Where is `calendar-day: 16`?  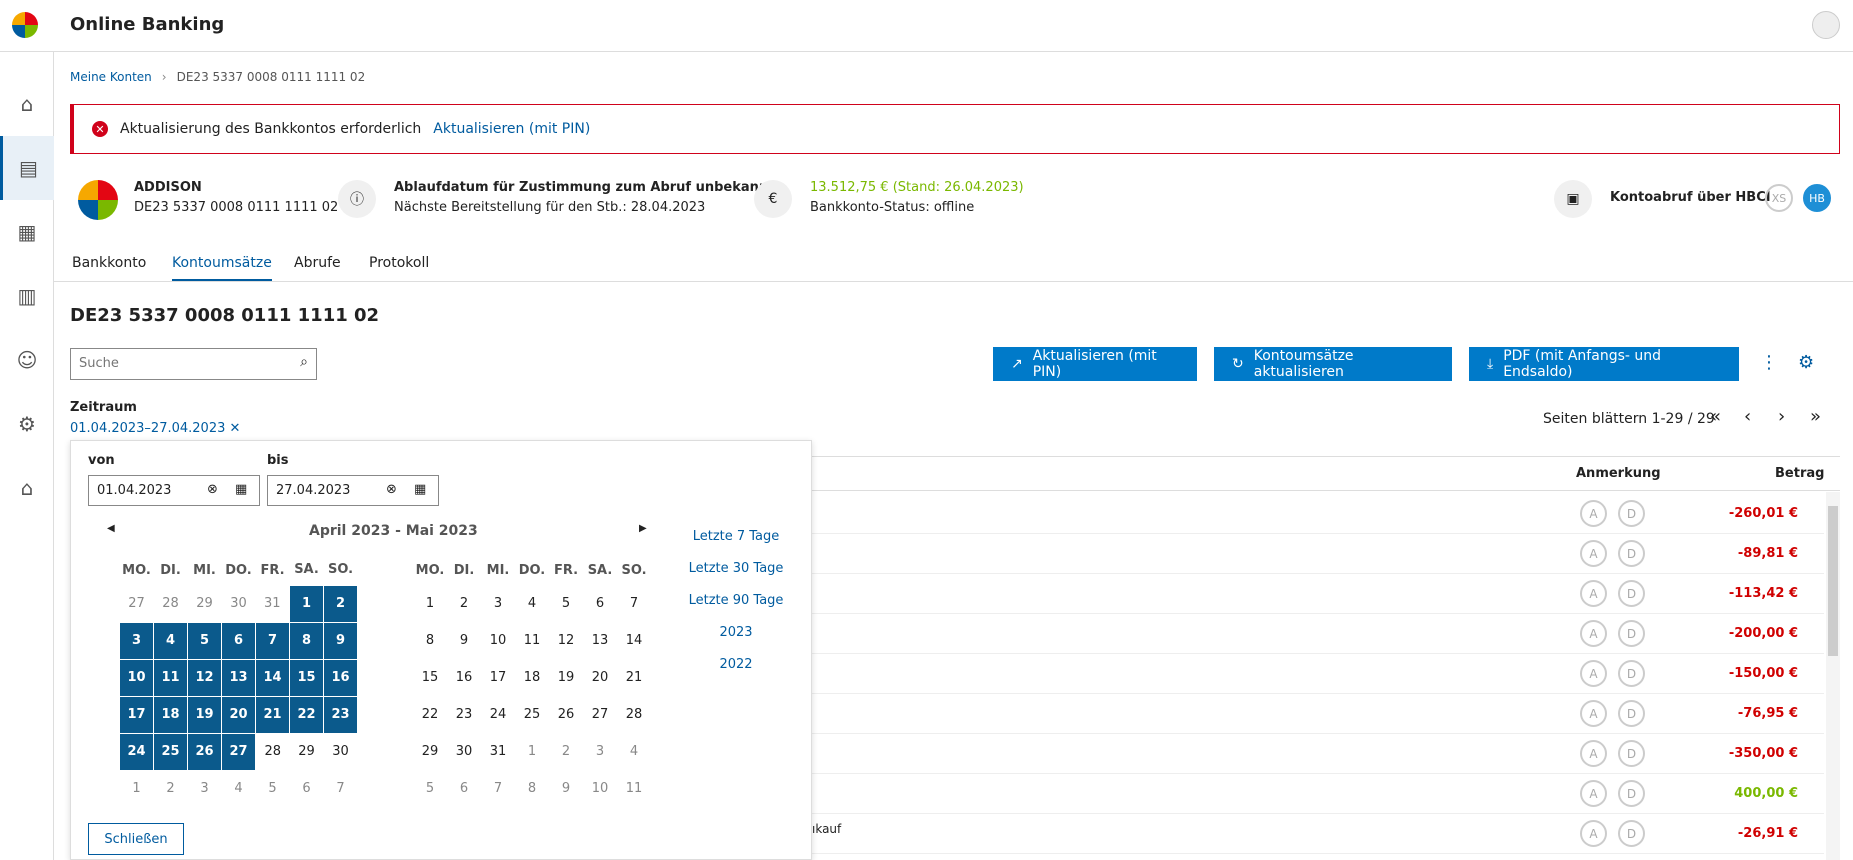 calendar-day: 16 is located at coordinates (464, 677).